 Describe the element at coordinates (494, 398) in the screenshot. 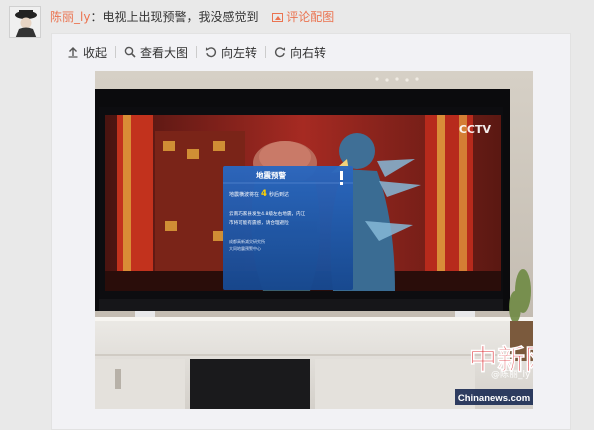

I see `chinanews-logo-en: Chinanews.com` at that location.